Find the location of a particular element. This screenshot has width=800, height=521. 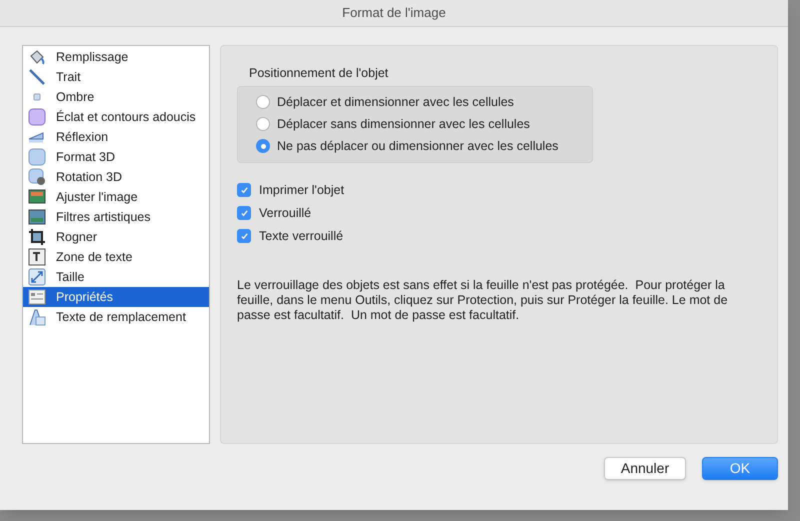

checkbox-label: Texte verrouillé is located at coordinates (301, 236).